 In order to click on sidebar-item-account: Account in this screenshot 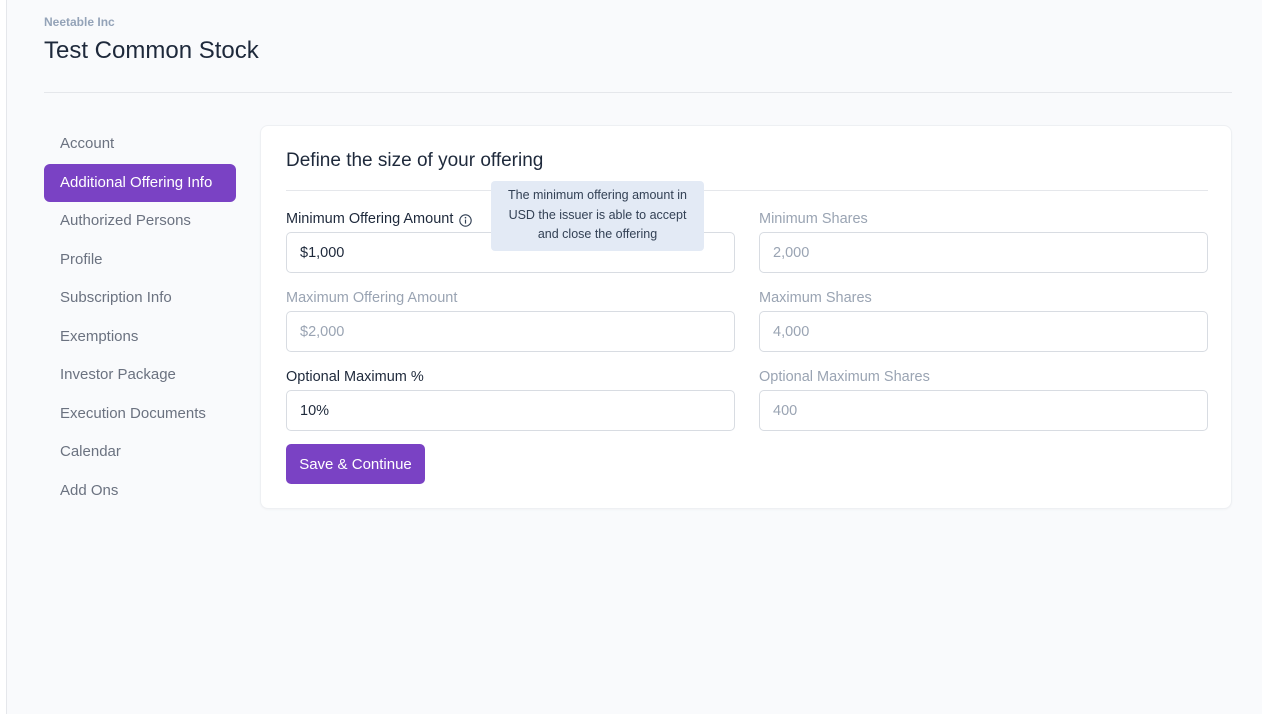, I will do `click(140, 144)`.